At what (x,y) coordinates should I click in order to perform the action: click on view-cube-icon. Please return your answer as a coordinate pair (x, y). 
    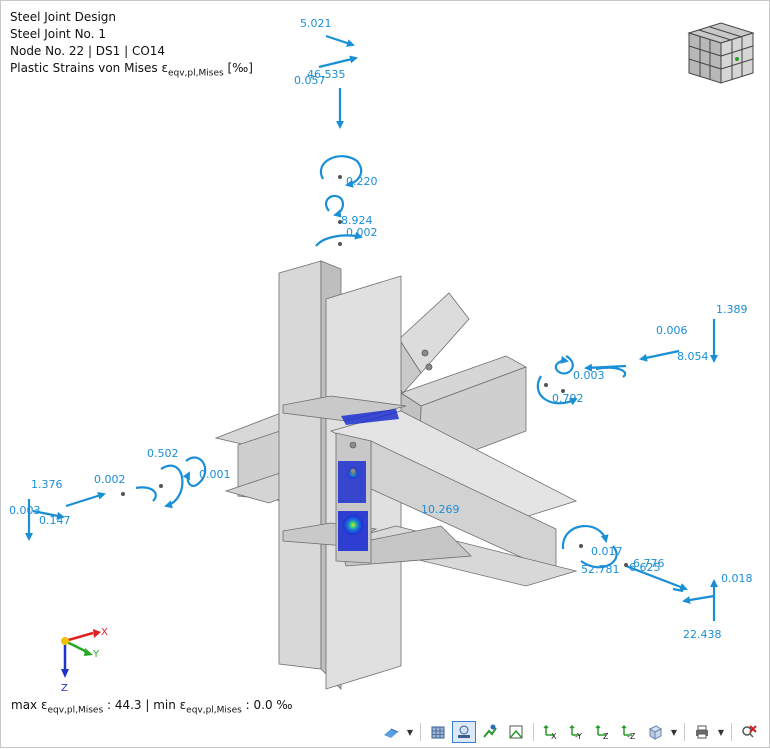
    Looking at the image, I should click on (721, 53).